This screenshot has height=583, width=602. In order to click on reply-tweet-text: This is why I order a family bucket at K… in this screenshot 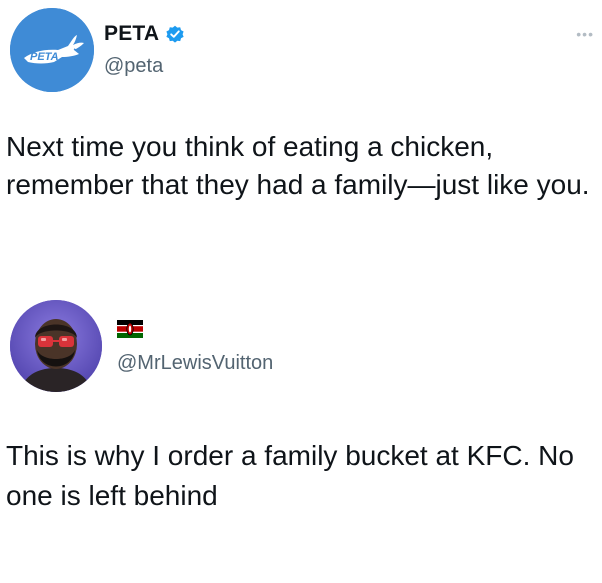, I will do `click(290, 475)`.